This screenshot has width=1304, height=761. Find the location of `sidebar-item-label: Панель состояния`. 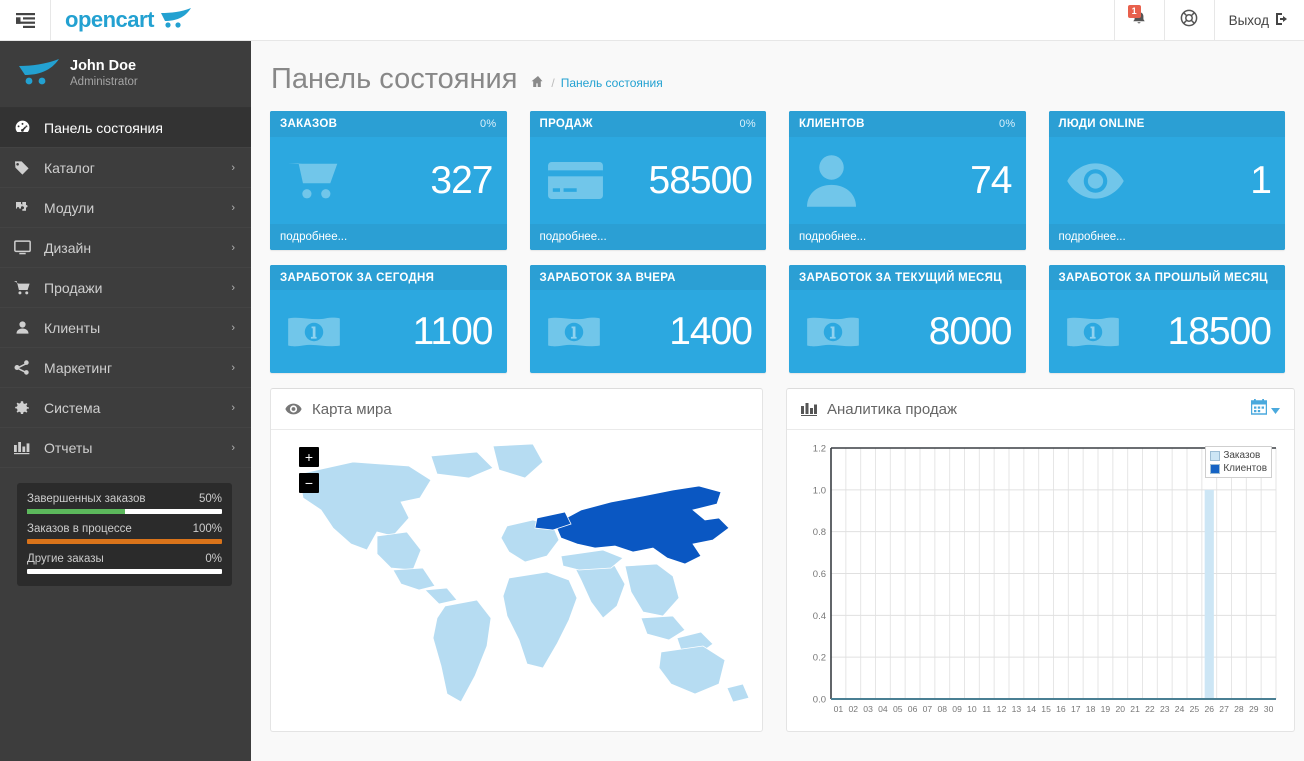

sidebar-item-label: Панель состояния is located at coordinates (103, 127).